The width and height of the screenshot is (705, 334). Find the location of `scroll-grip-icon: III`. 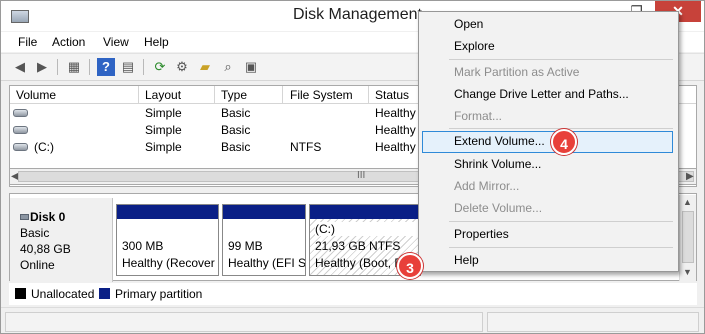

scroll-grip-icon: III is located at coordinates (361, 175).